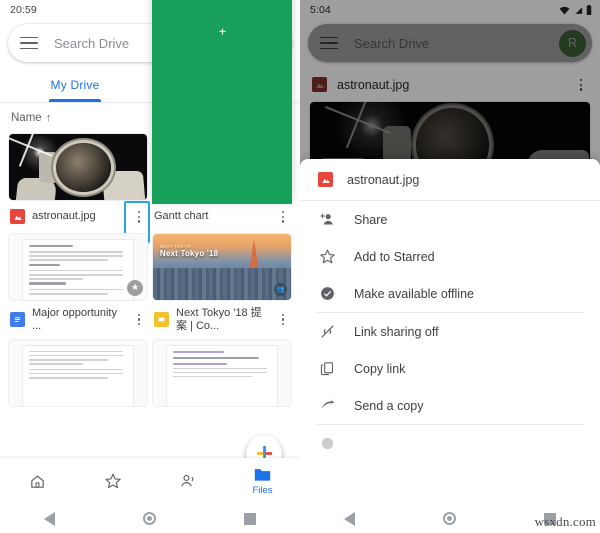 The image size is (600, 533). What do you see at coordinates (161, 320) in the screenshot?
I see `slides-file-icon` at bounding box center [161, 320].